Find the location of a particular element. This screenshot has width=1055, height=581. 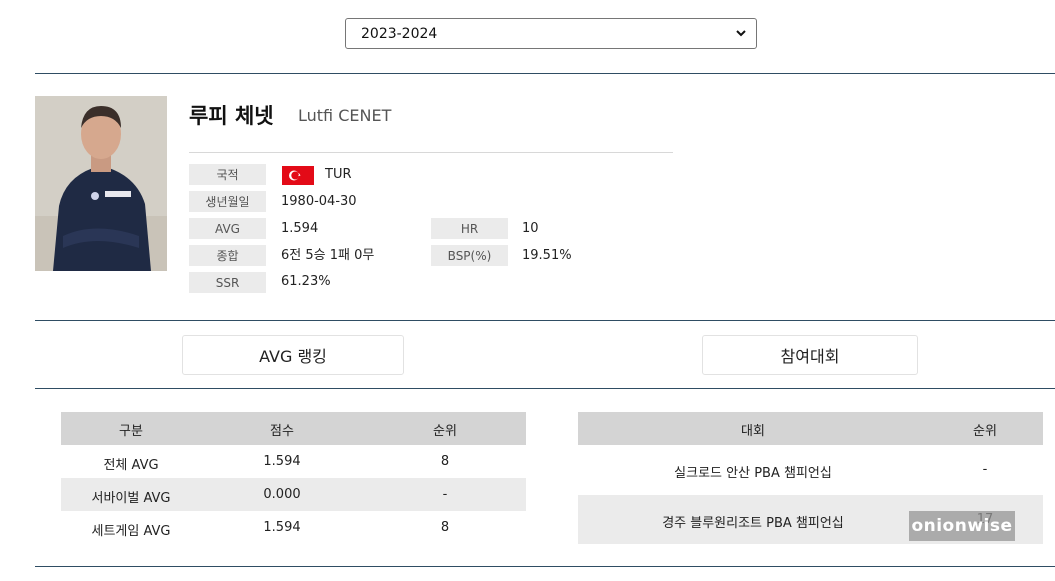

hr-label: HR is located at coordinates (469, 228).